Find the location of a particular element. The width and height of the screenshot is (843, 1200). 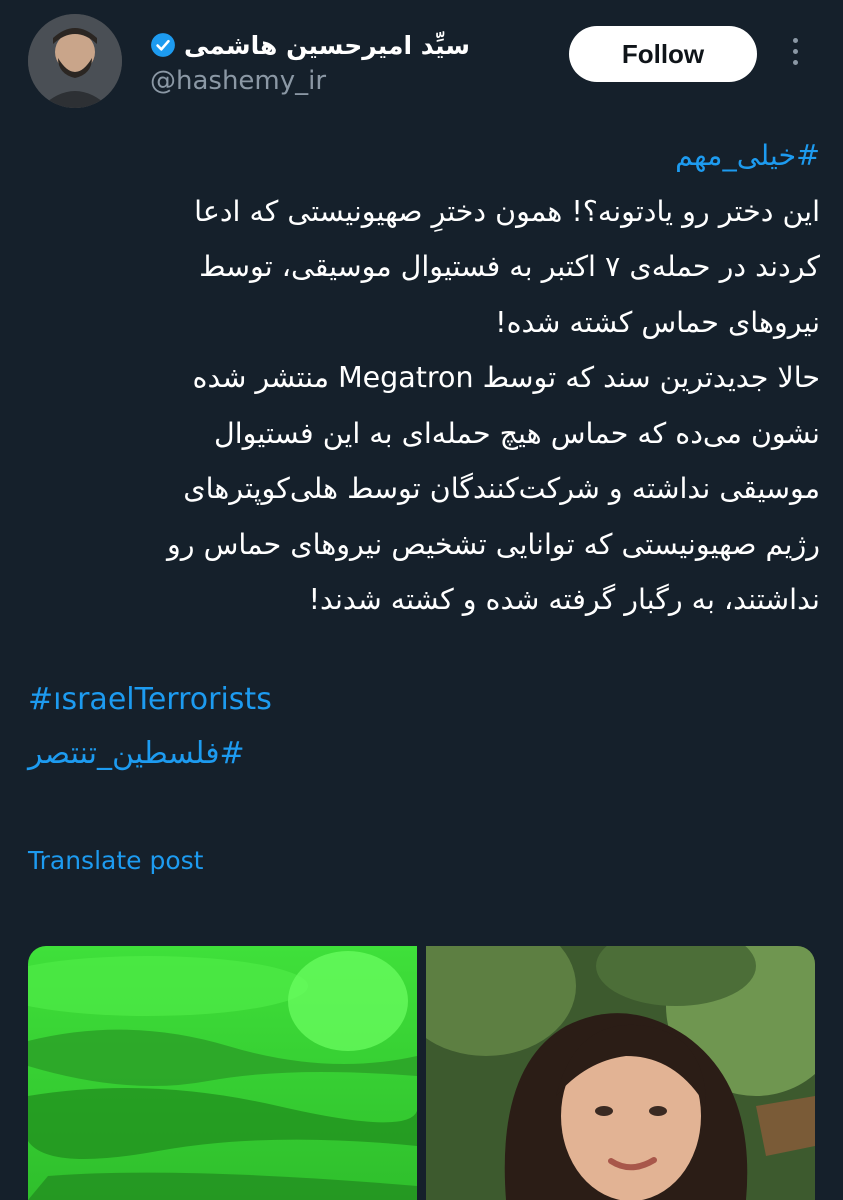

post-text-line: نیروهای حماس کشته شده! is located at coordinates (657, 322).